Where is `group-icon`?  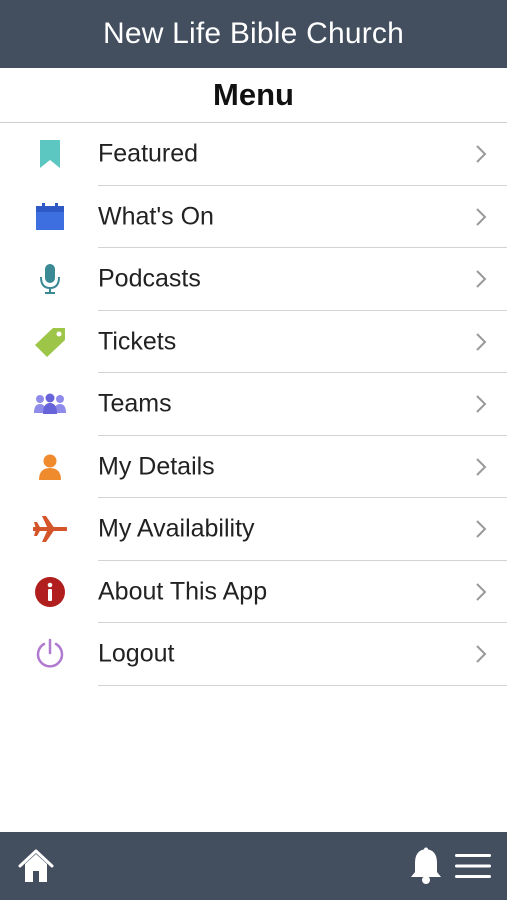 group-icon is located at coordinates (50, 404).